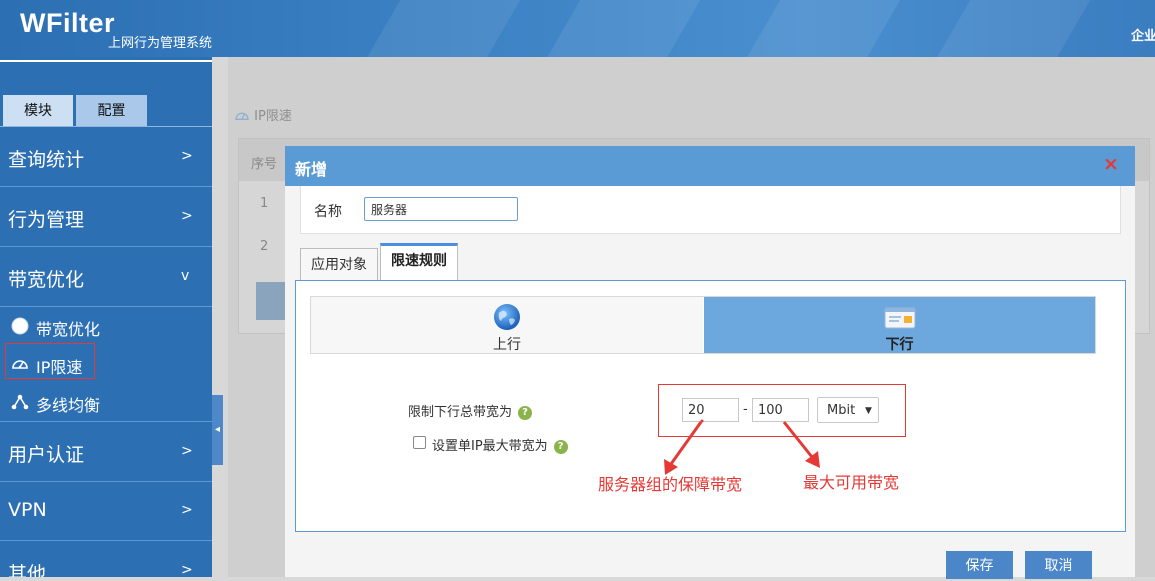 This screenshot has height=581, width=1155. I want to click on sidebar-item-vpn: VPN >, so click(106, 511).